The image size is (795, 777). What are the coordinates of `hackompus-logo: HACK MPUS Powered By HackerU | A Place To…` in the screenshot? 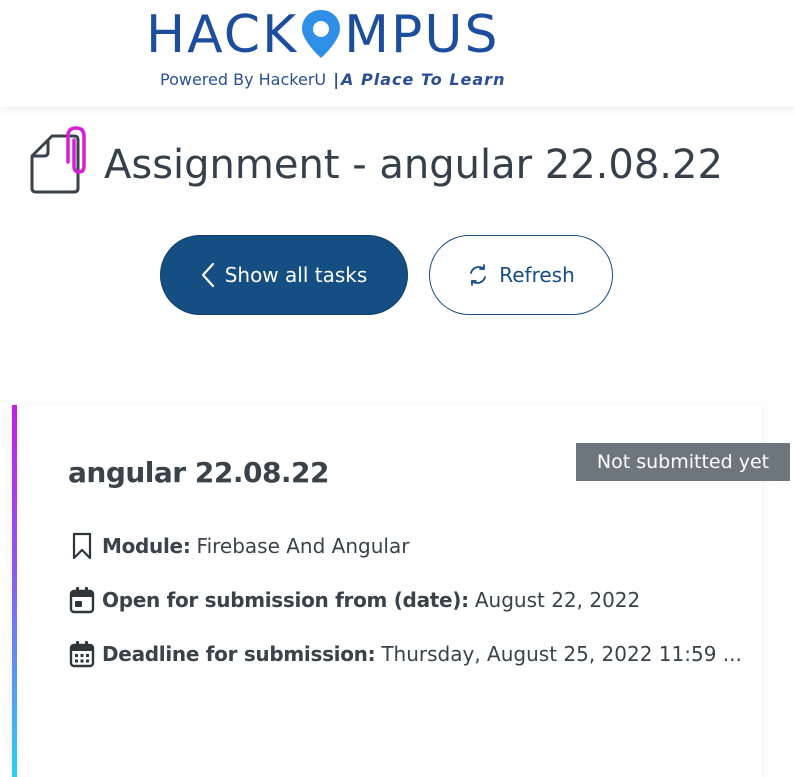 It's located at (342, 52).